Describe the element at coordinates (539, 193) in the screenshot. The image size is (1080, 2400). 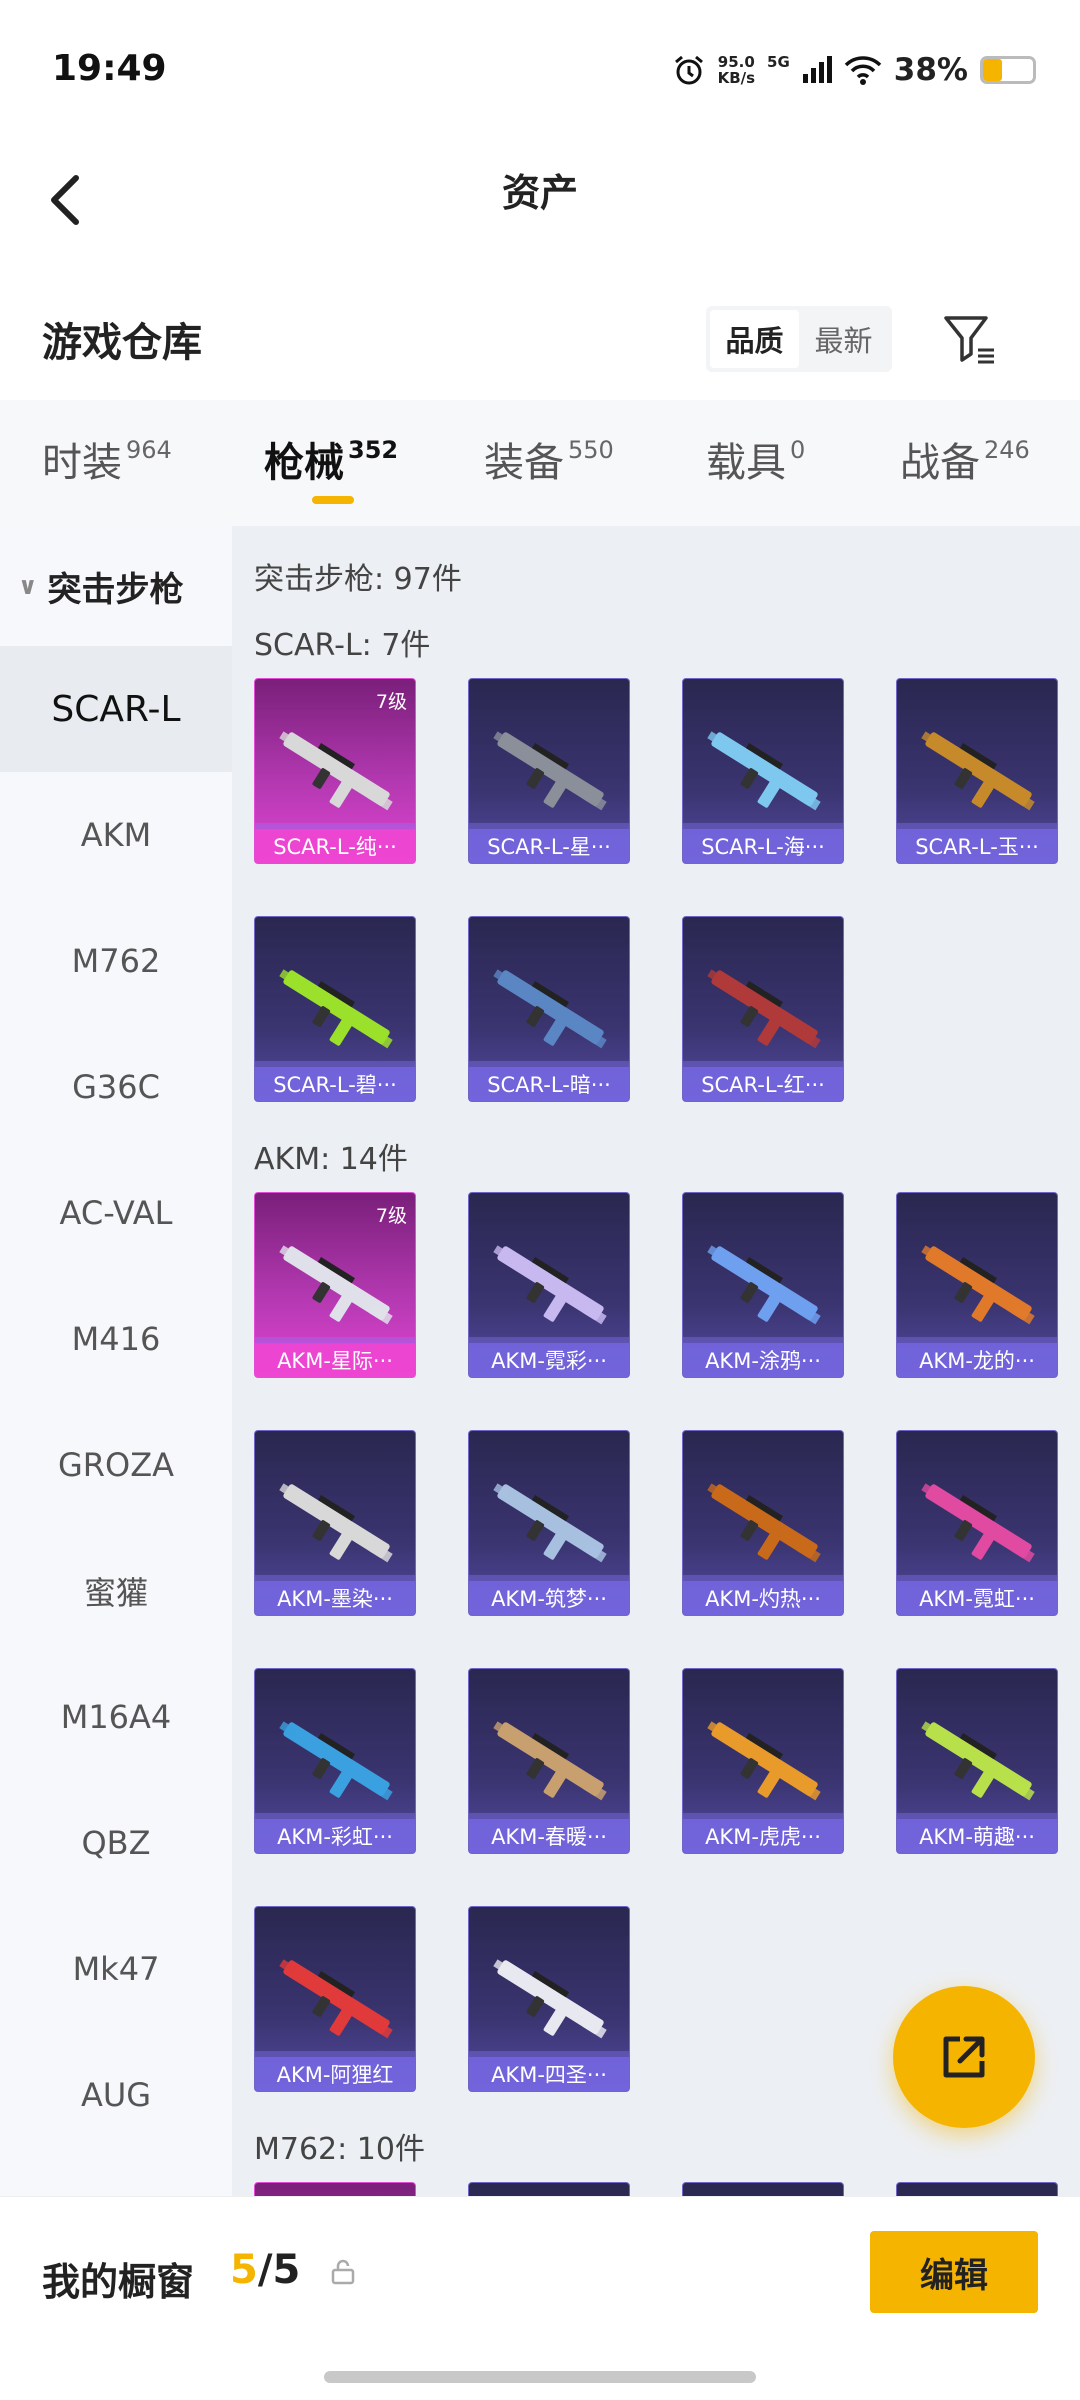
I see `page-title: 资产` at that location.